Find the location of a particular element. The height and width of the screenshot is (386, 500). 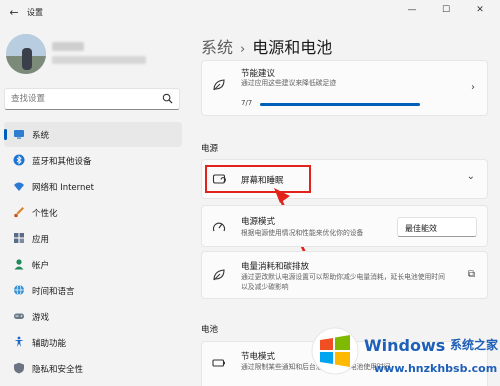

watermark: Windows 系统之家 www.hnzkhbsb.com is located at coordinates (403, 354).